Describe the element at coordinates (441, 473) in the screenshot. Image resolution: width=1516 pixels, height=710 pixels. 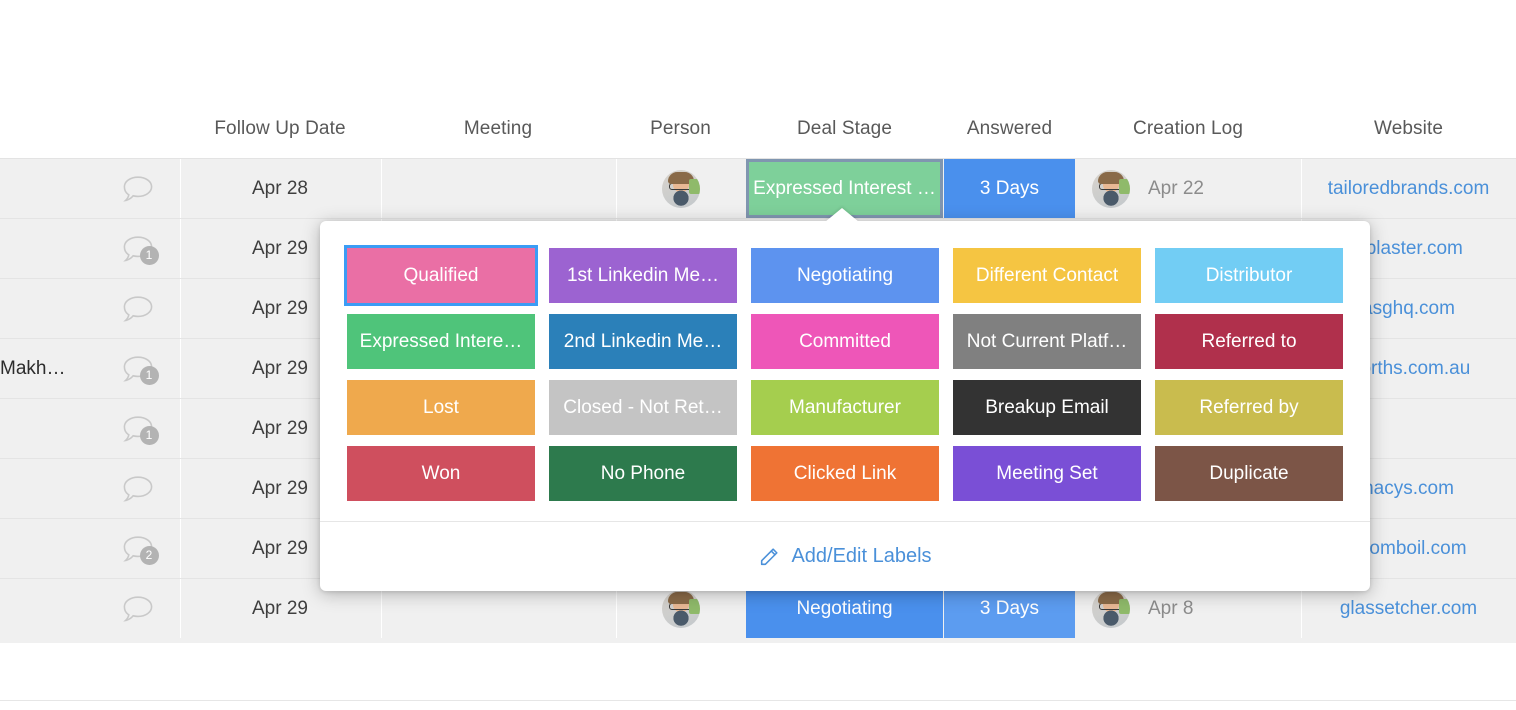
I see `label-option-won: Won` at that location.